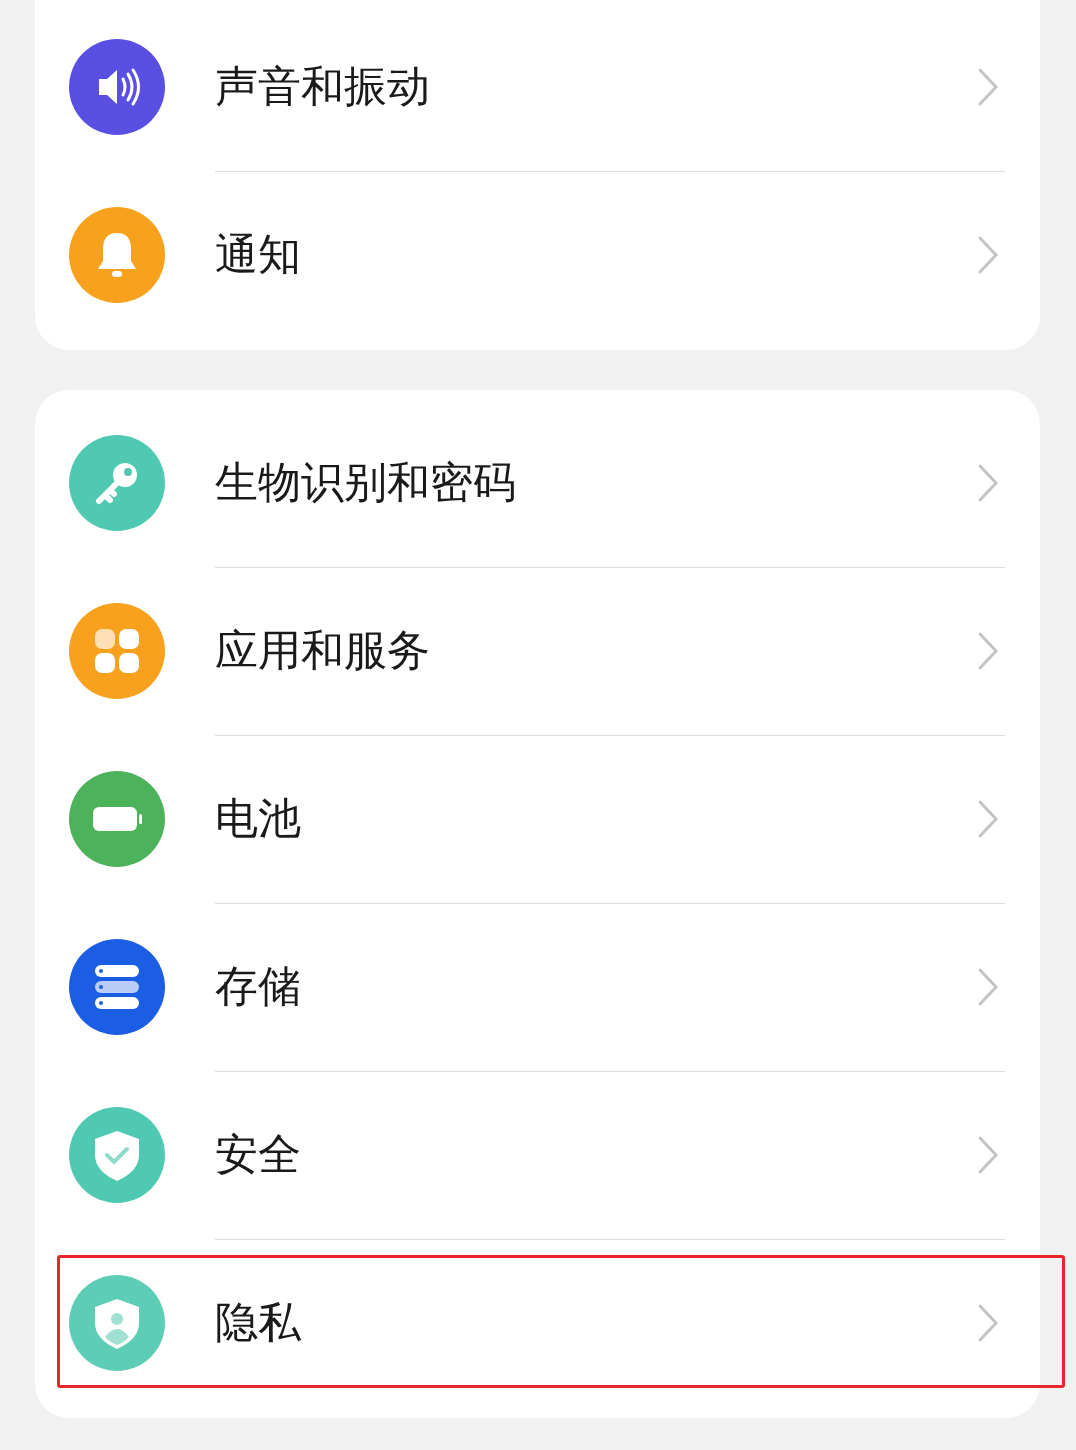 The image size is (1076, 1450). I want to click on key-icon, so click(117, 483).